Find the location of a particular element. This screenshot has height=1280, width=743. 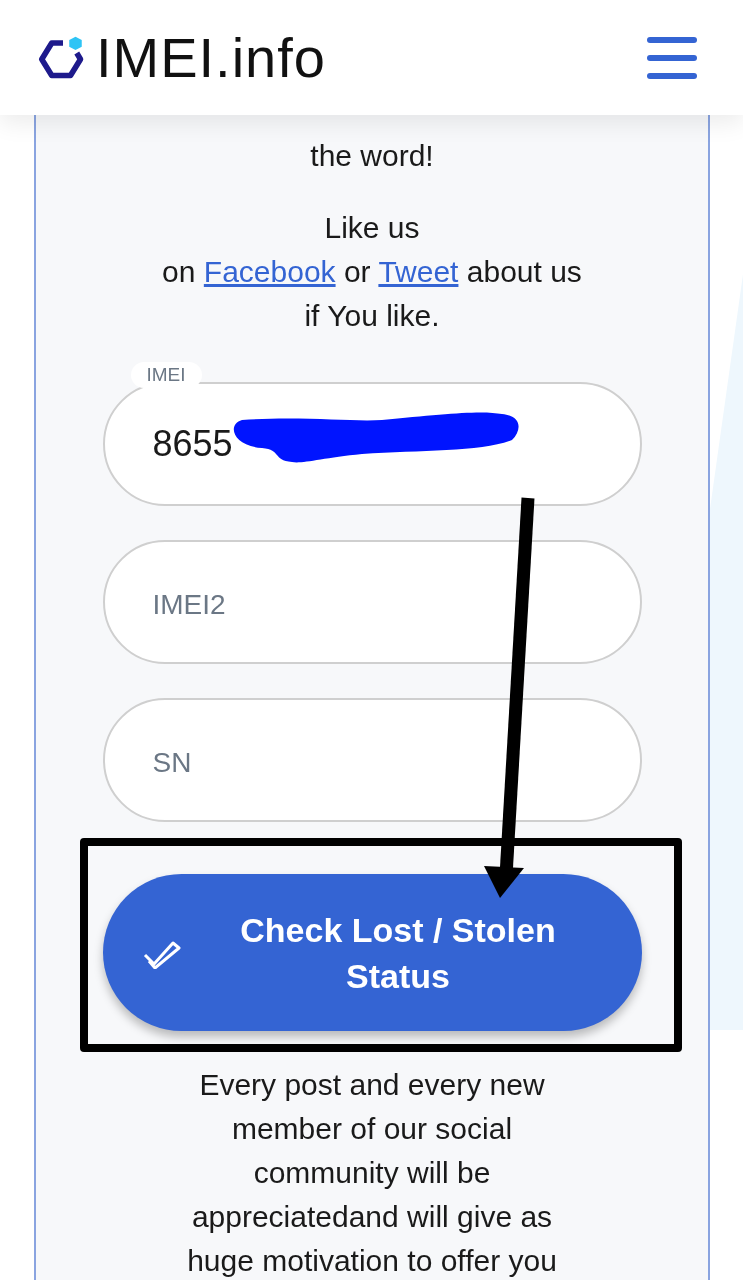

logo-link: IMEI.info is located at coordinates (182, 57).